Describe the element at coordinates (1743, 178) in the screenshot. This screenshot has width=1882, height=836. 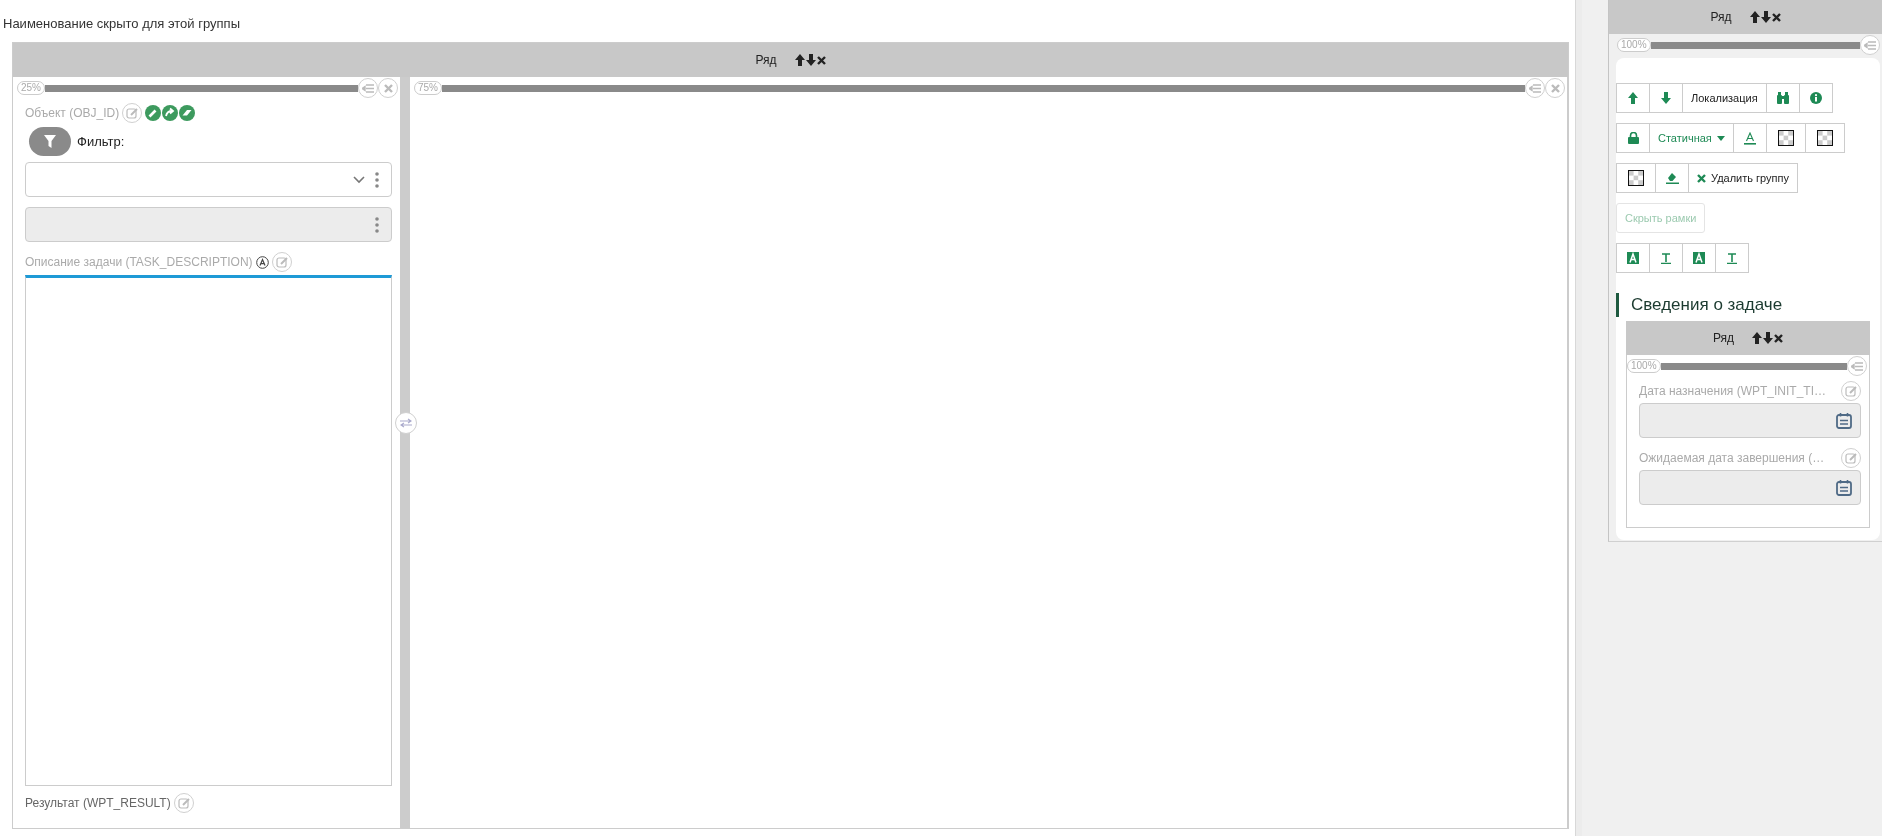
I see `delete-group-button: Удалить группу` at that location.